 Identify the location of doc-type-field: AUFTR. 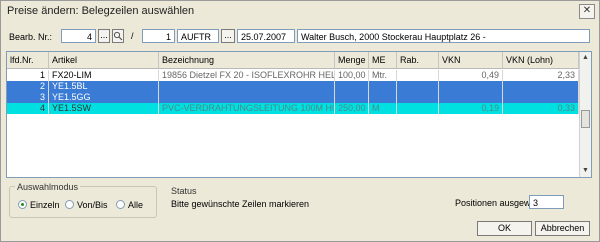
(198, 36).